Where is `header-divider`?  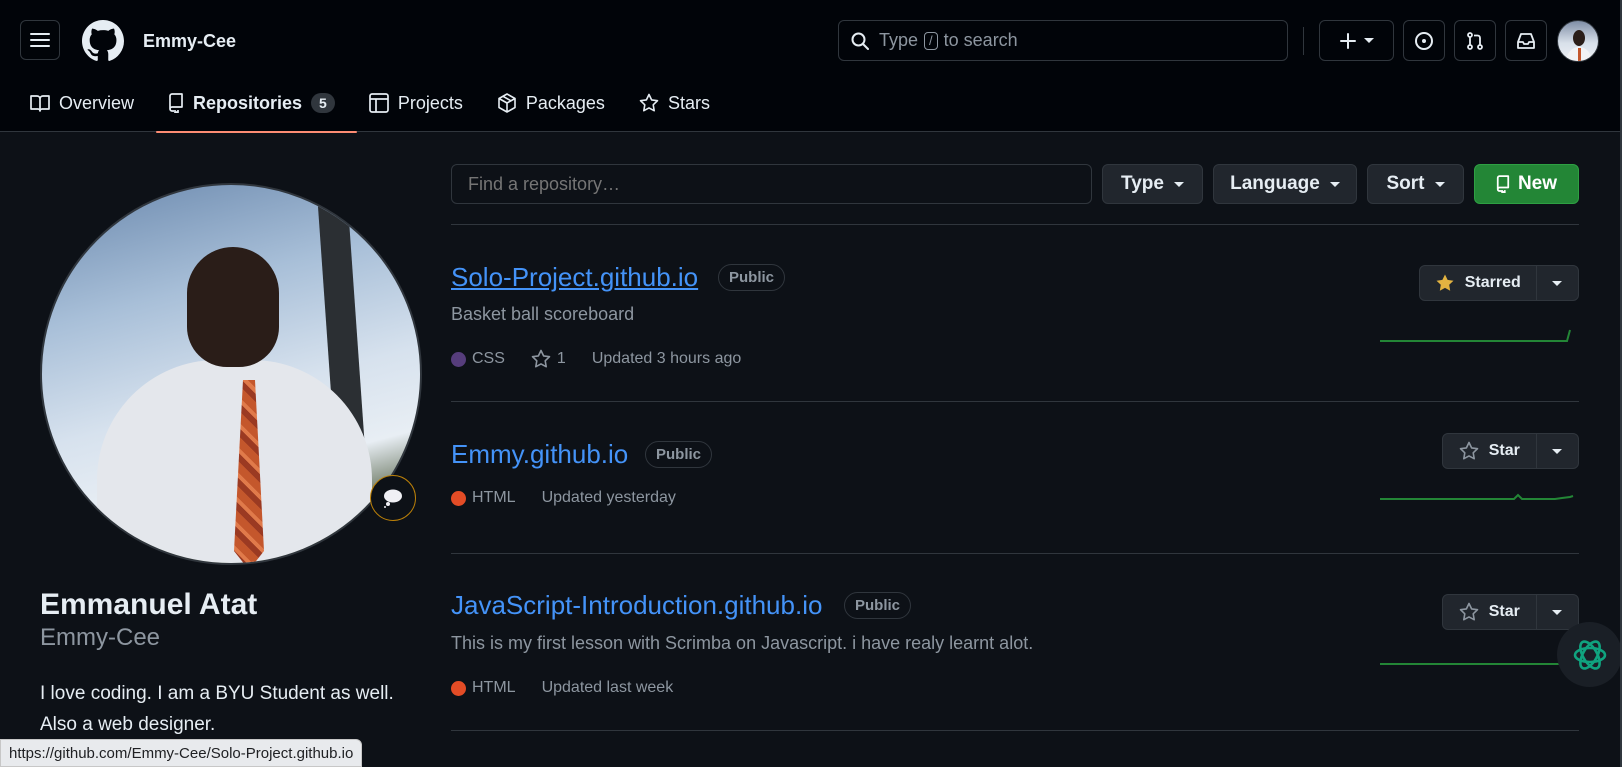 header-divider is located at coordinates (1303, 41).